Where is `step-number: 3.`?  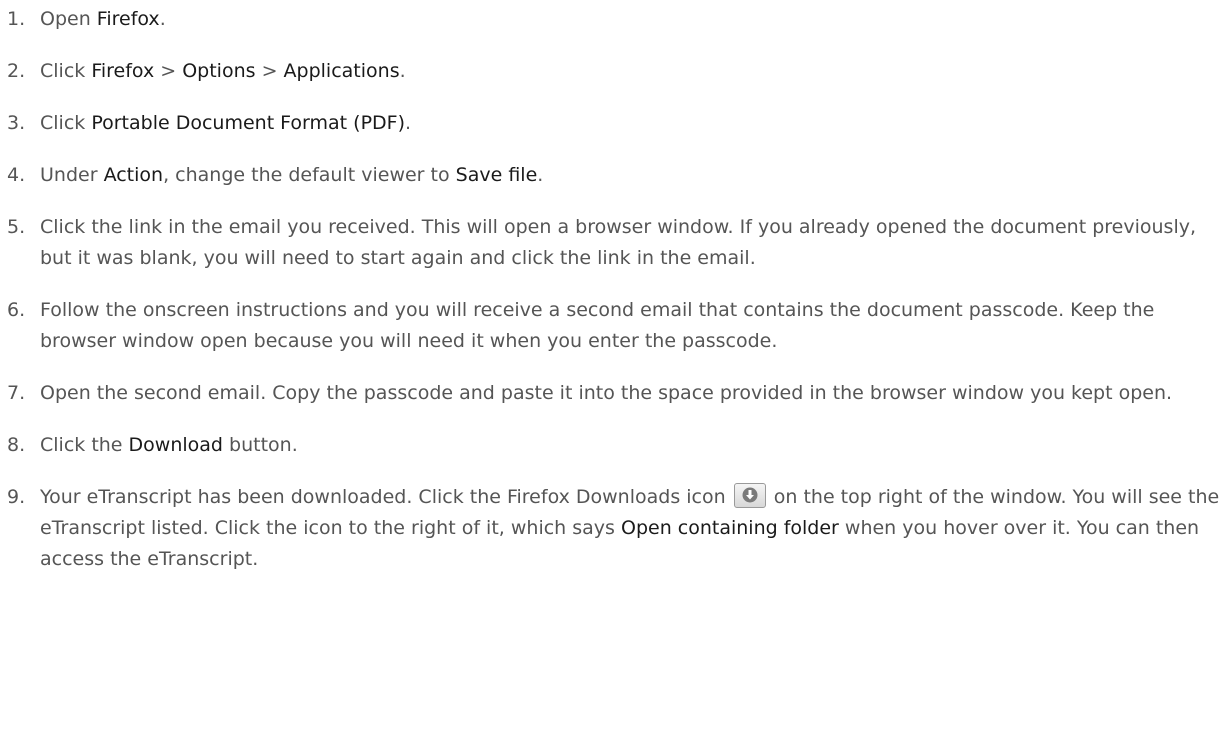
step-number: 3. is located at coordinates (16, 123).